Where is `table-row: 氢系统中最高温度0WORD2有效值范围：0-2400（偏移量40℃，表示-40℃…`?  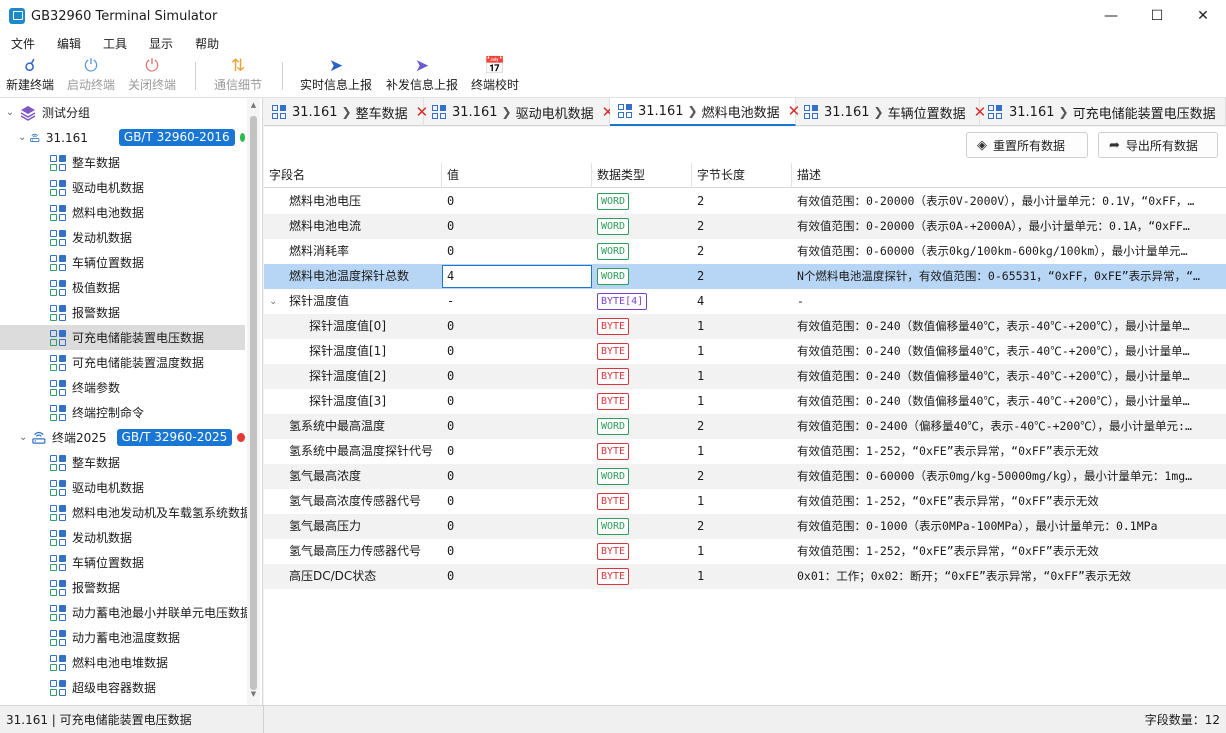
table-row: 氢系统中最高温度0WORD2有效值范围：0-2400（偏移量40℃，表示-40℃… is located at coordinates (745, 426).